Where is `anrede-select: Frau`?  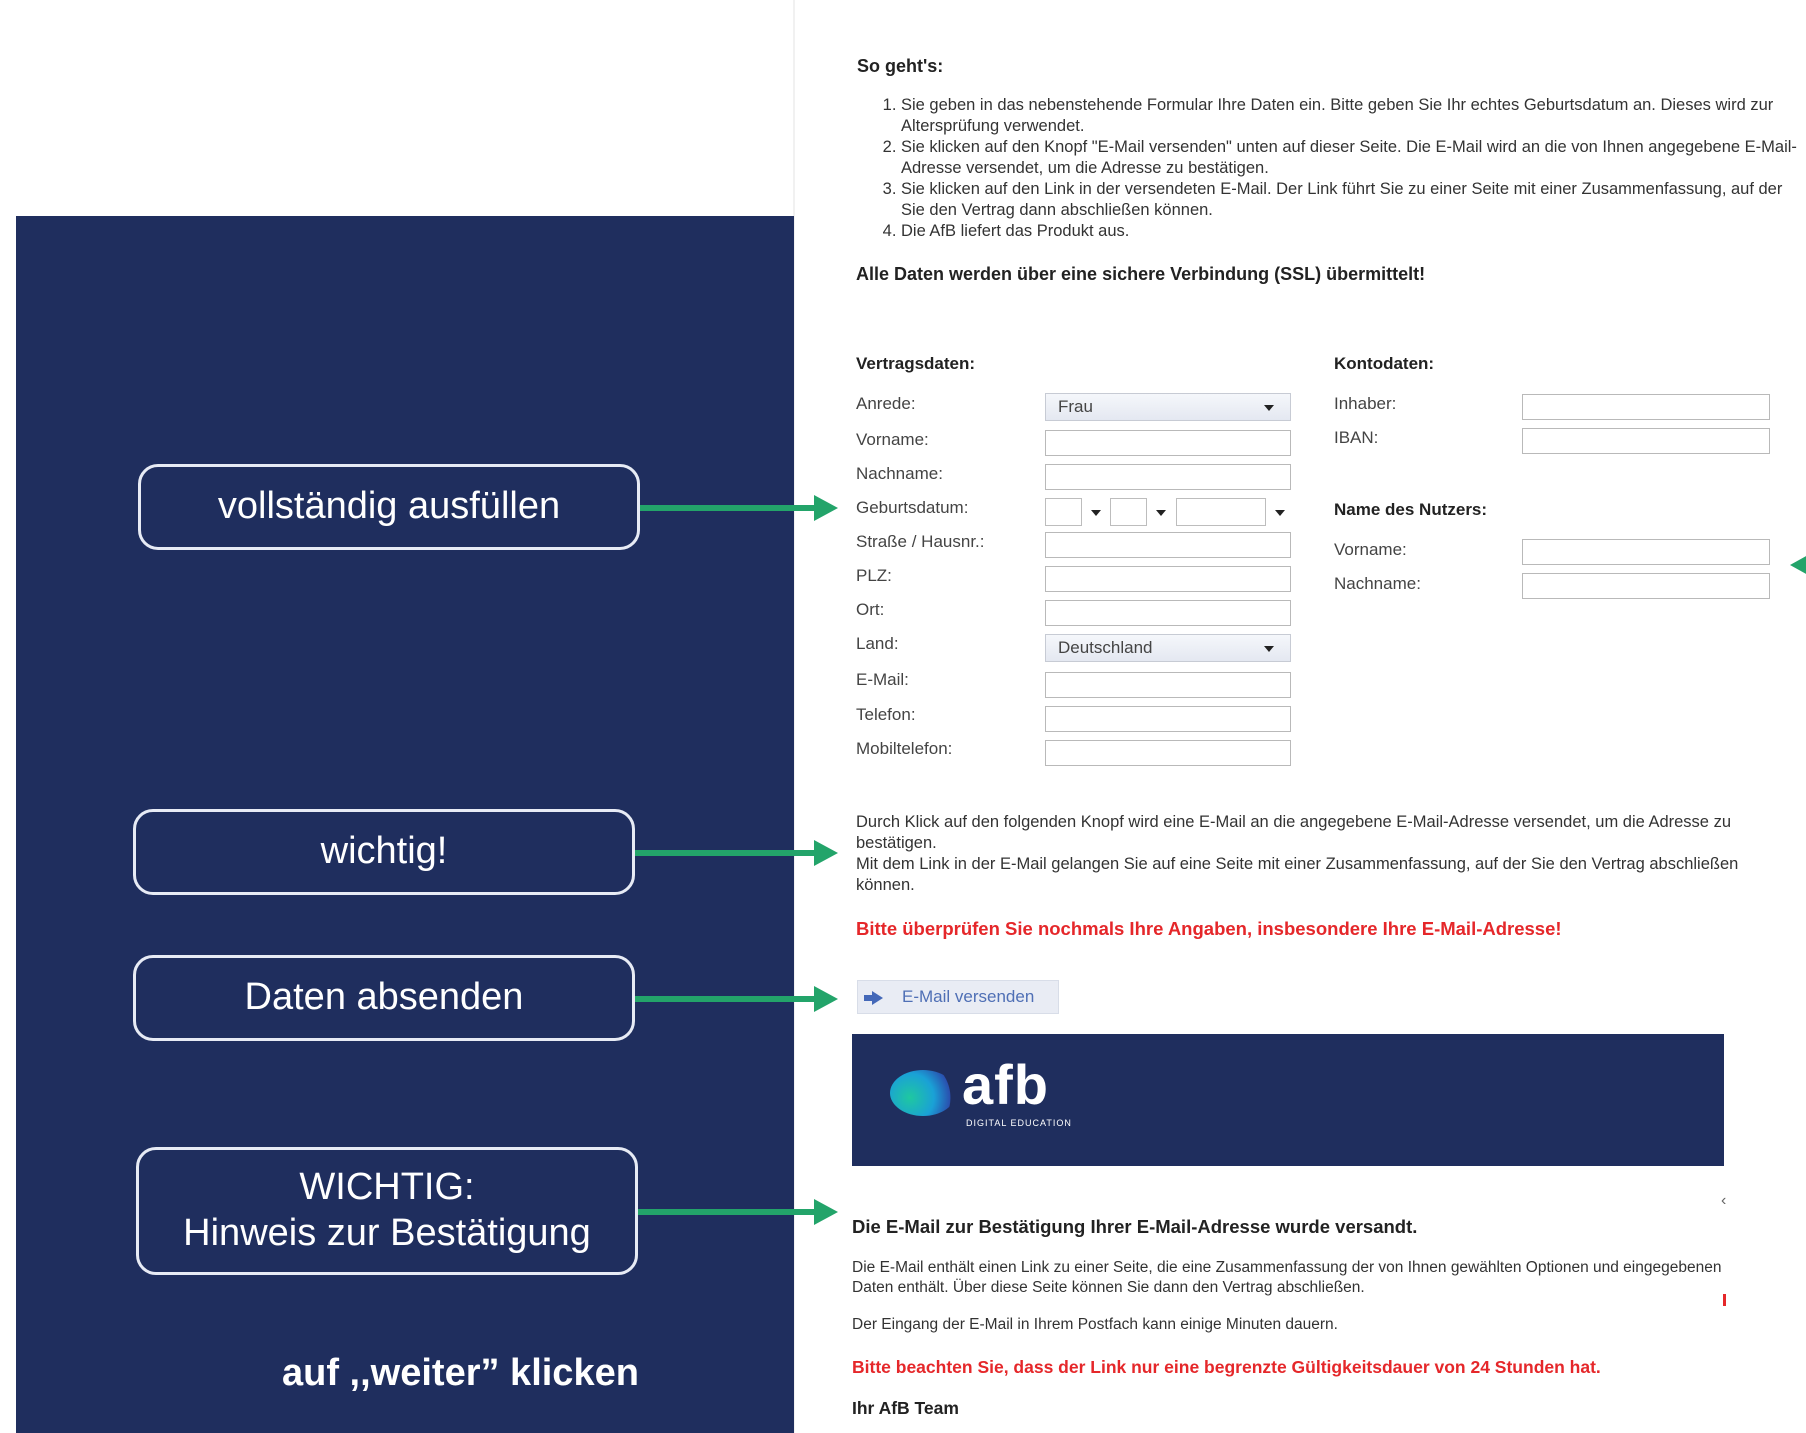 anrede-select: Frau is located at coordinates (1168, 407).